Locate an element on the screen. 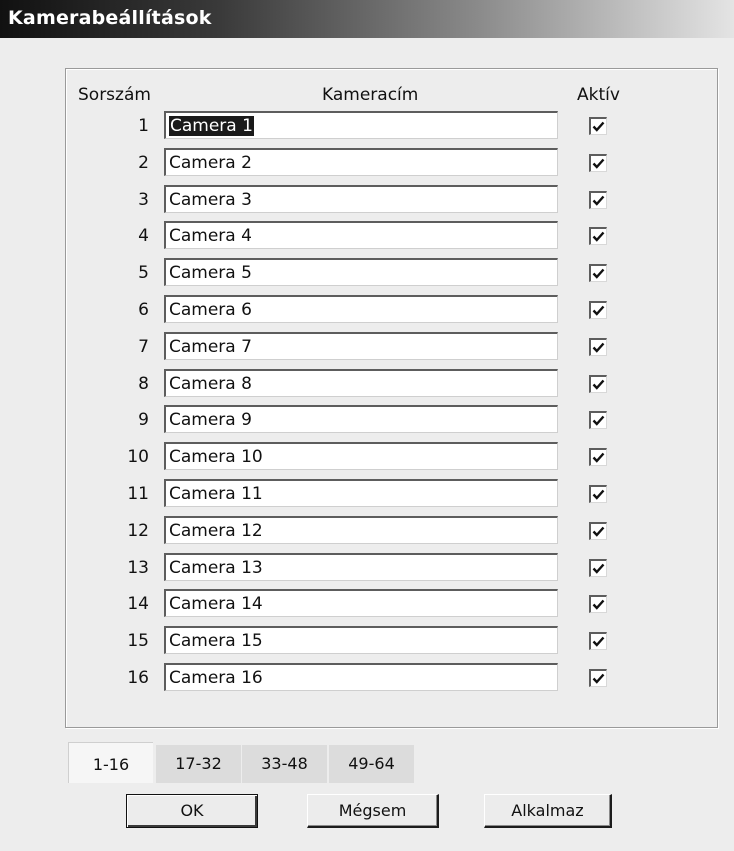  window-title: Kamerabeállítások is located at coordinates (110, 18).